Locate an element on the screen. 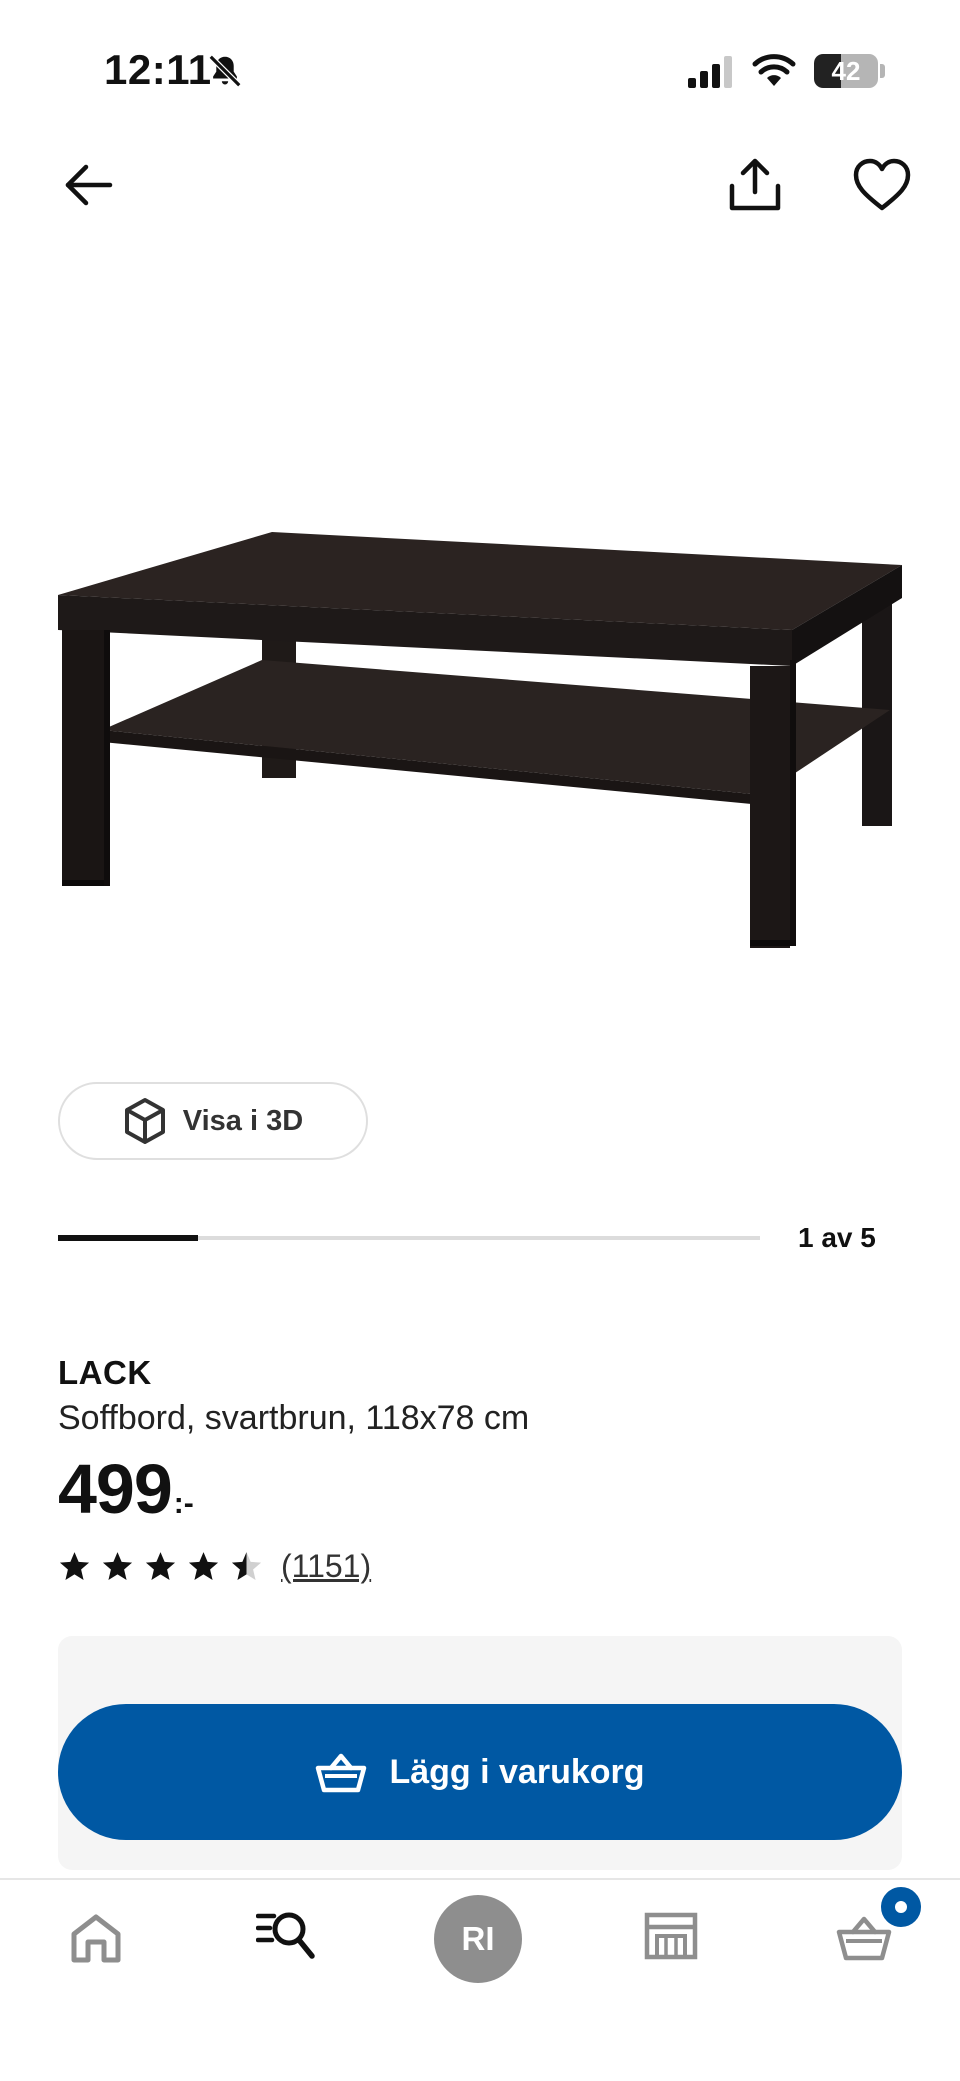  arrow-left-icon is located at coordinates (89, 185).